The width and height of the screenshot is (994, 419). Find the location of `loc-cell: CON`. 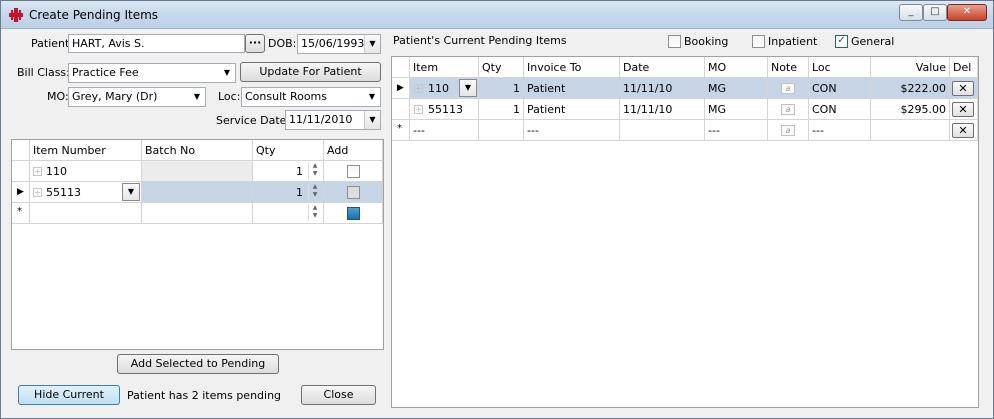

loc-cell: CON is located at coordinates (840, 88).